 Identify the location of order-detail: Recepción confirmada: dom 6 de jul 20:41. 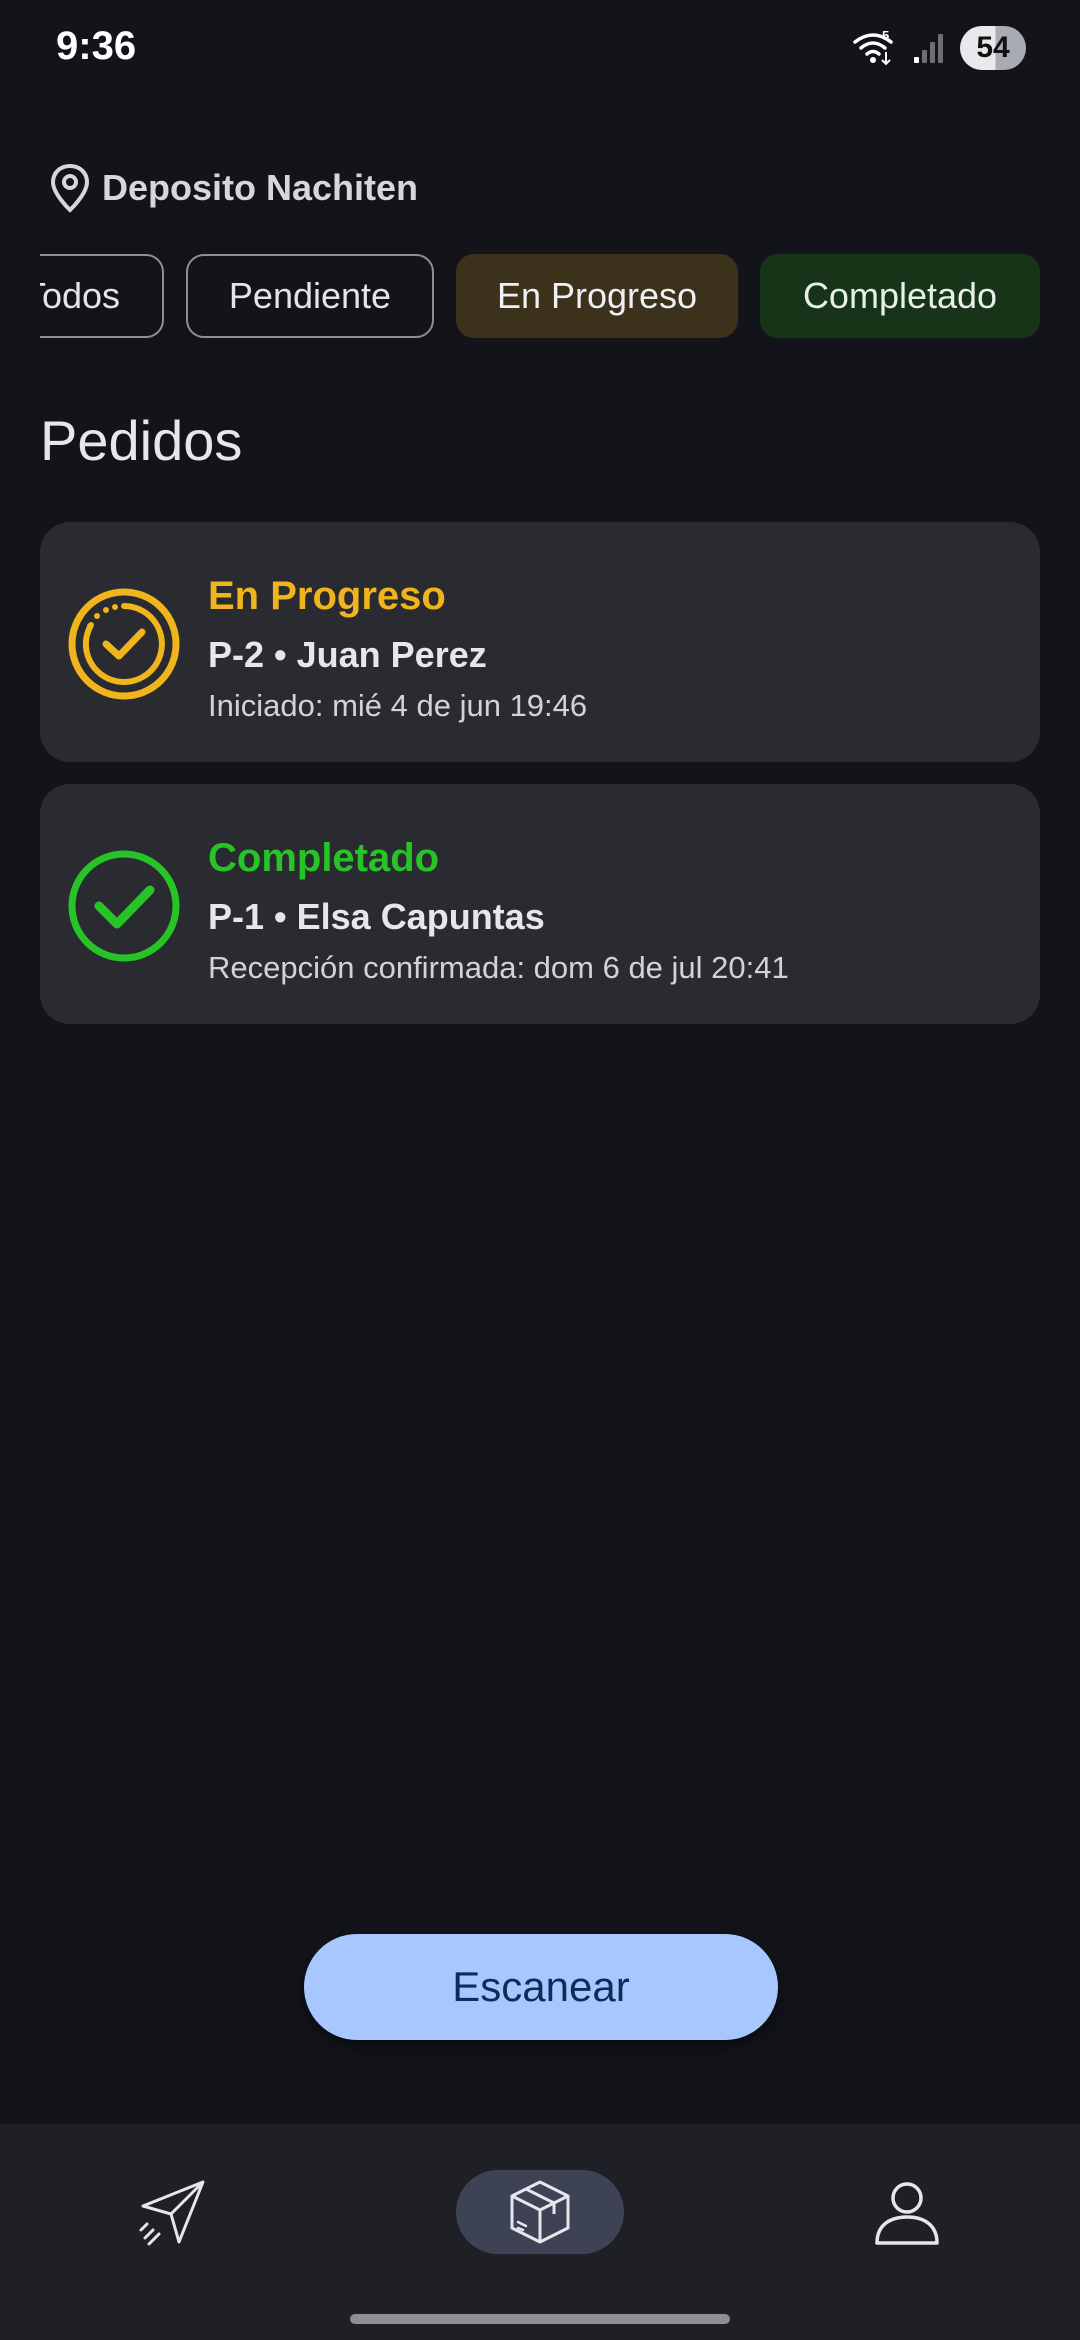
(498, 967).